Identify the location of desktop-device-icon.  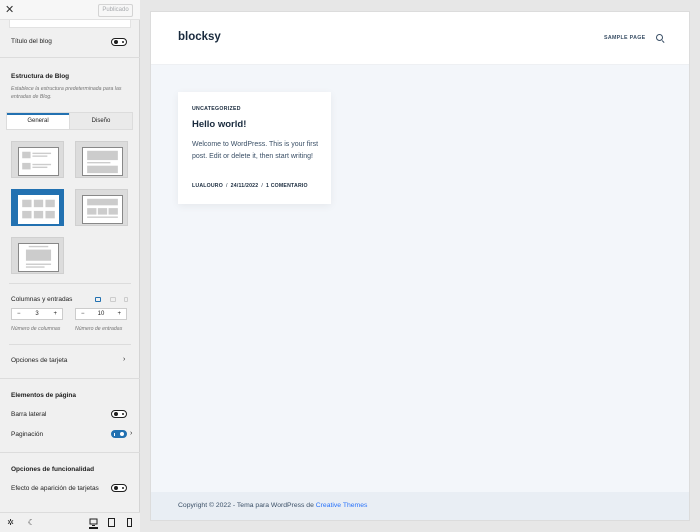
(98, 299).